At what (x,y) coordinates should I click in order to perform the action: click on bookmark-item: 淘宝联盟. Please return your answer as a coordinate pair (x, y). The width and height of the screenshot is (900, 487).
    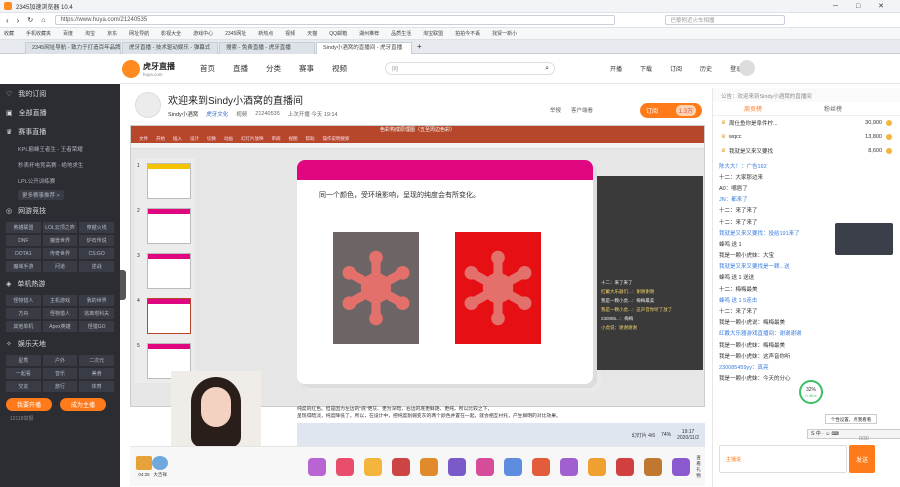
    Looking at the image, I should click on (433, 33).